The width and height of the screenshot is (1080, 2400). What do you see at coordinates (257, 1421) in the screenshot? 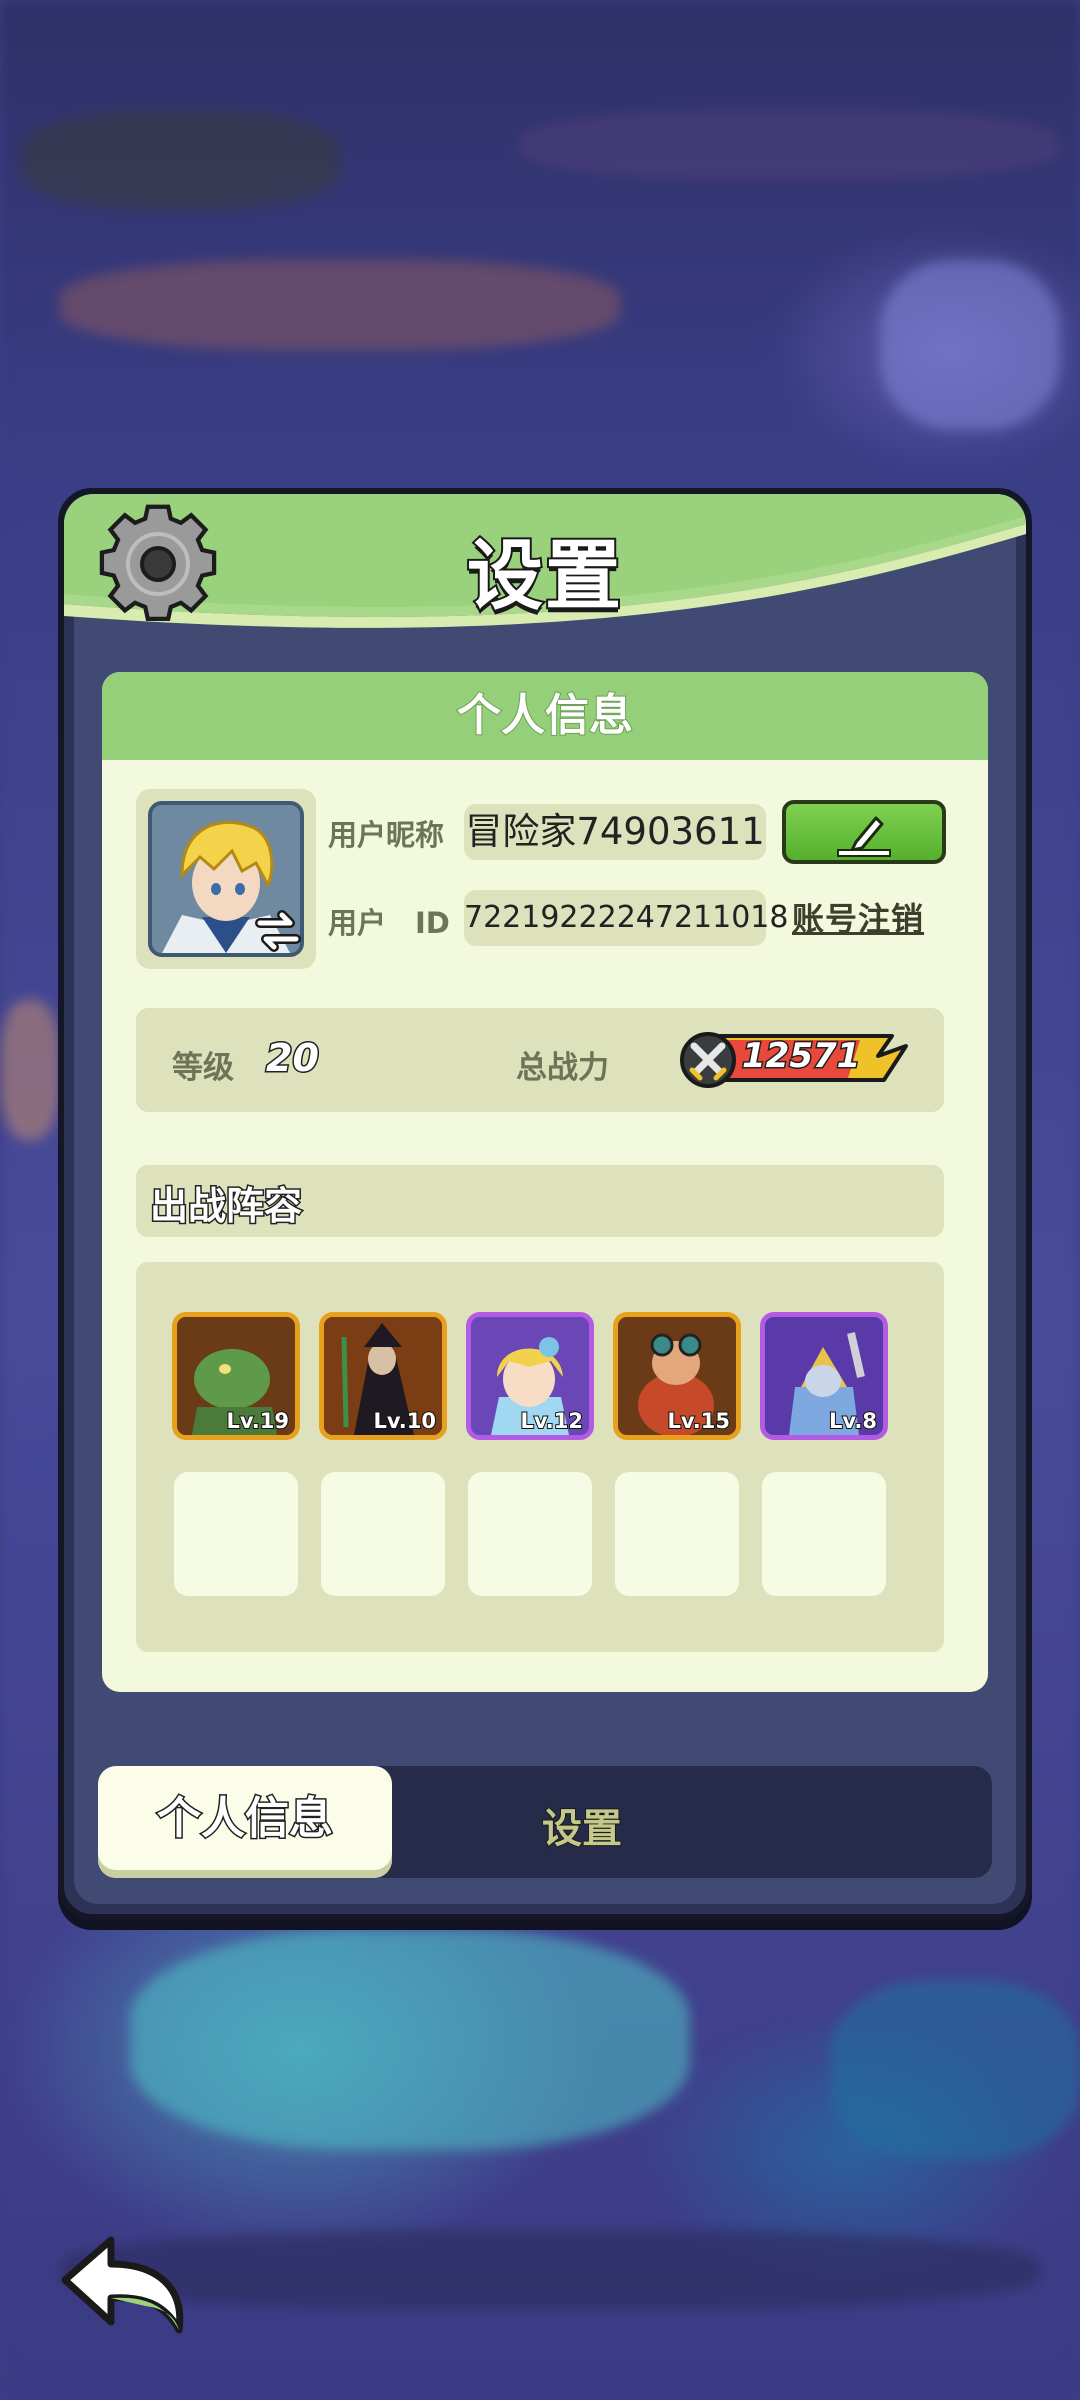
I see `hero-level: Lv.19` at bounding box center [257, 1421].